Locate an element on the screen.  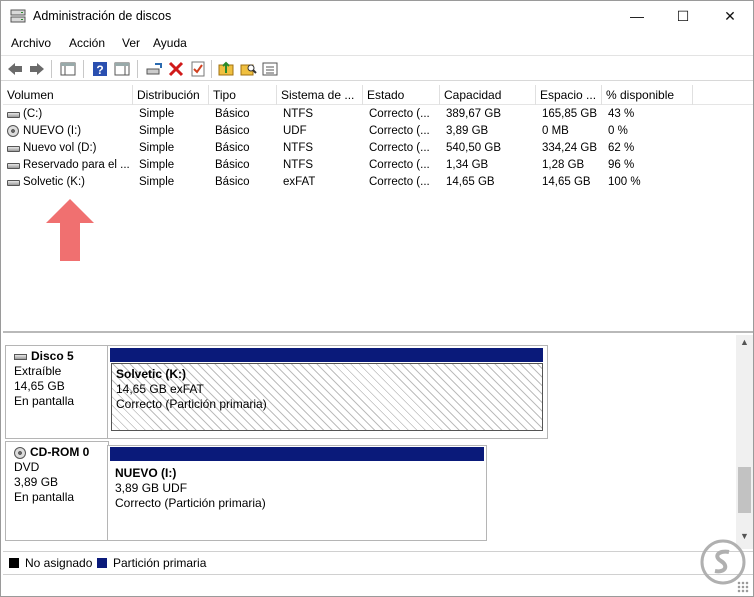
legend-swatch-unallocated is located at coordinates (14, 563).